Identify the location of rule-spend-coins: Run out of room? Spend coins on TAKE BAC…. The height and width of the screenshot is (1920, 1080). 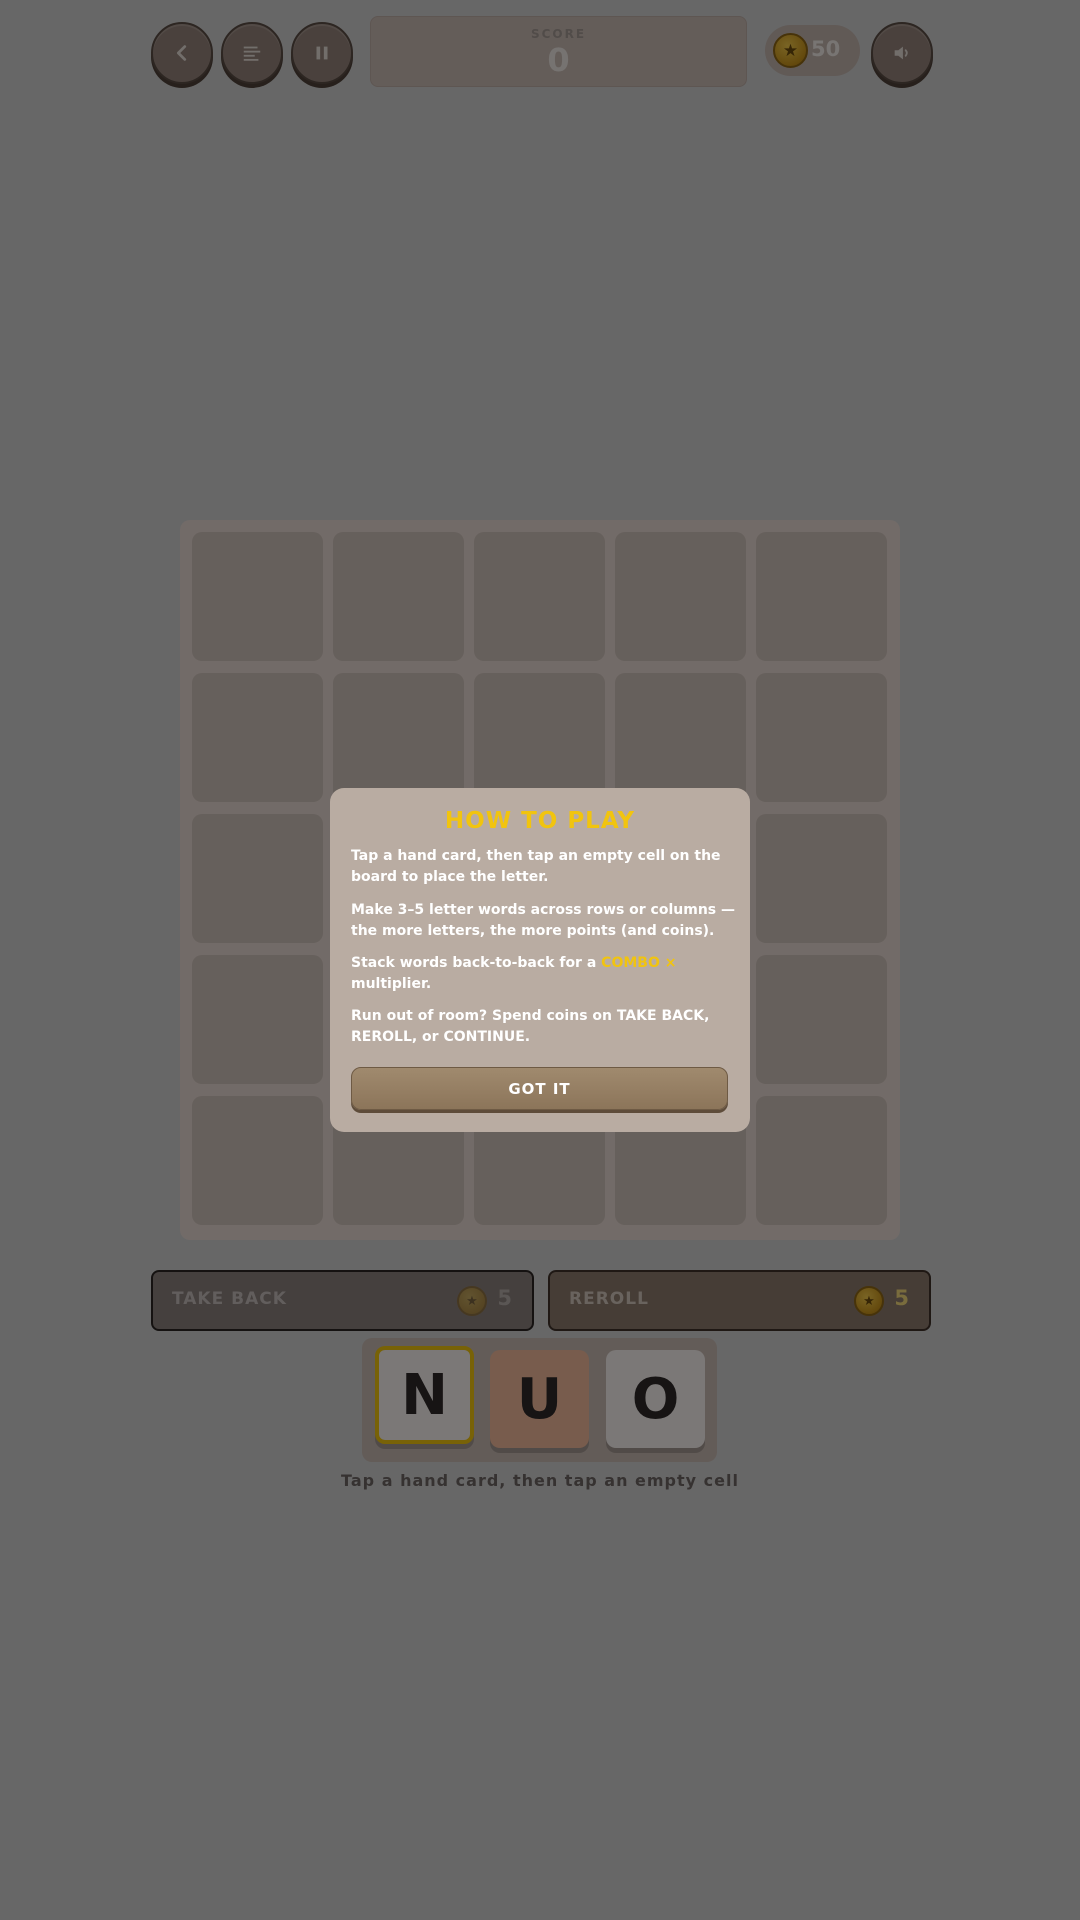
(530, 1026).